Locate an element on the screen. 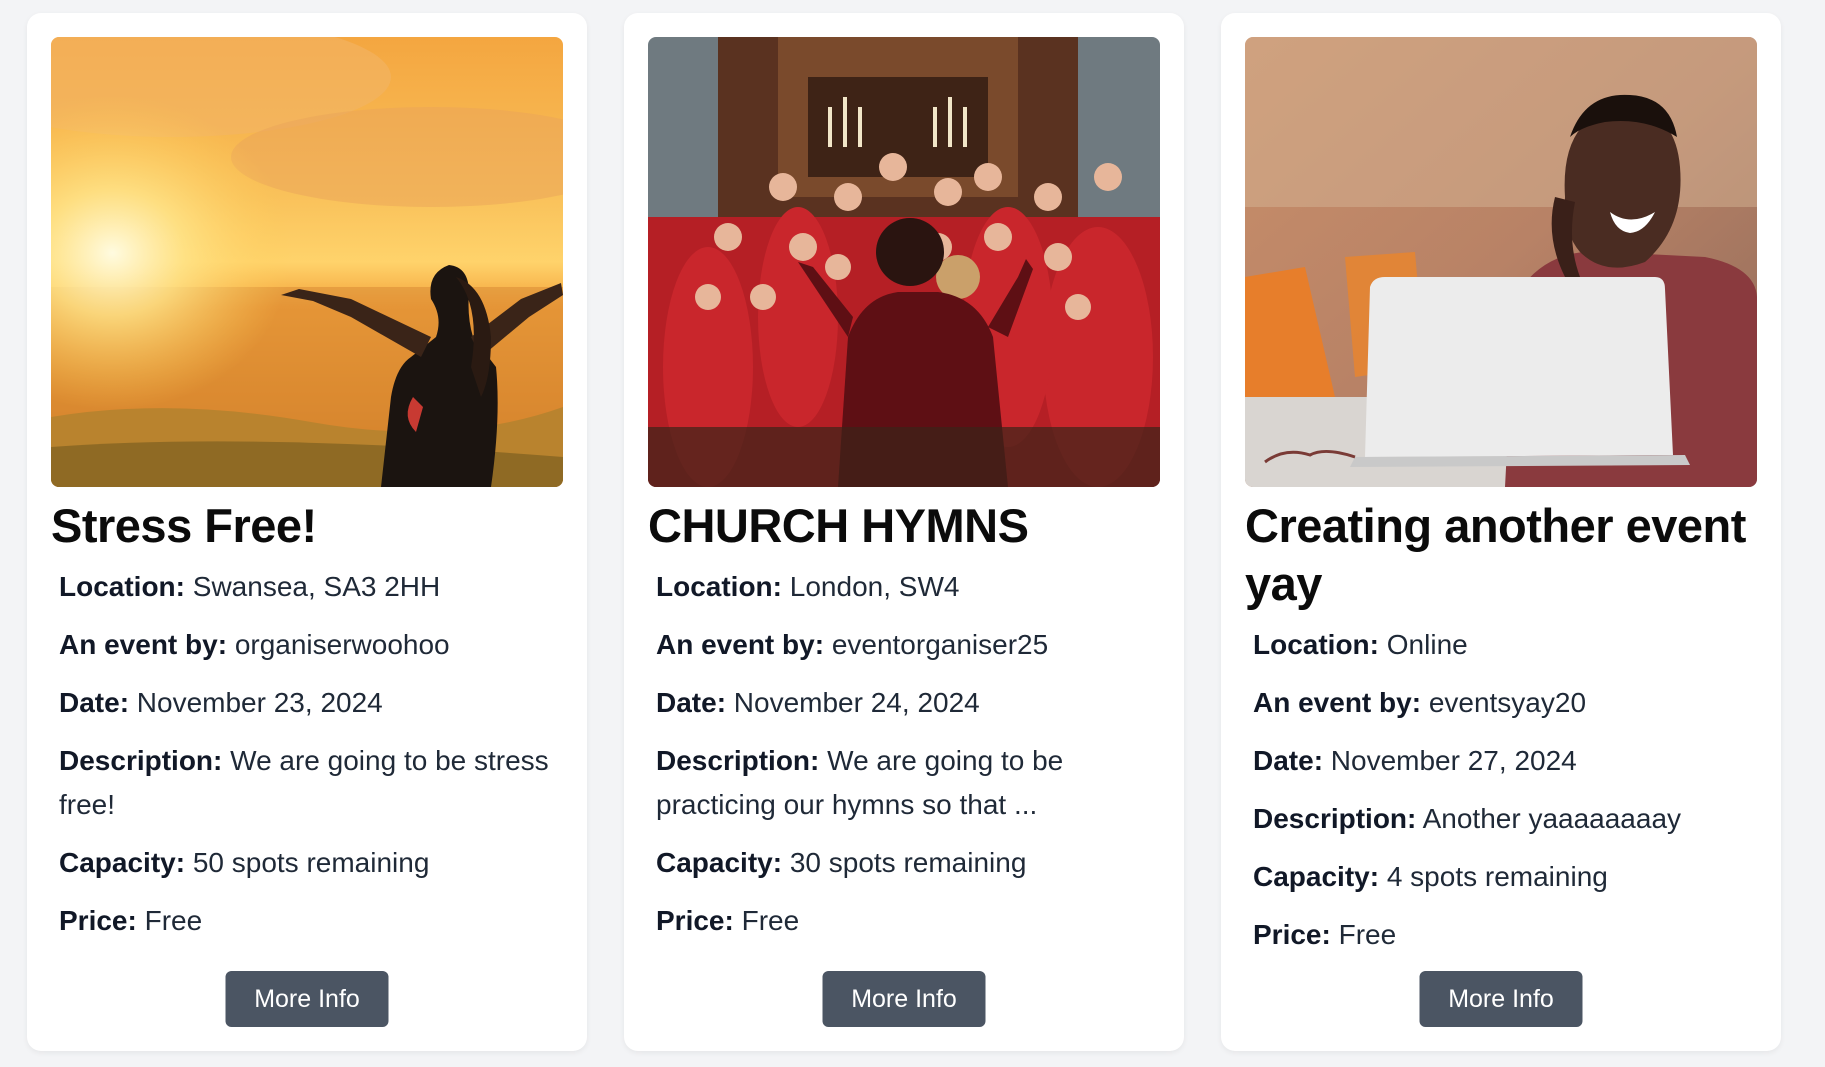  event-image-choir is located at coordinates (904, 262).